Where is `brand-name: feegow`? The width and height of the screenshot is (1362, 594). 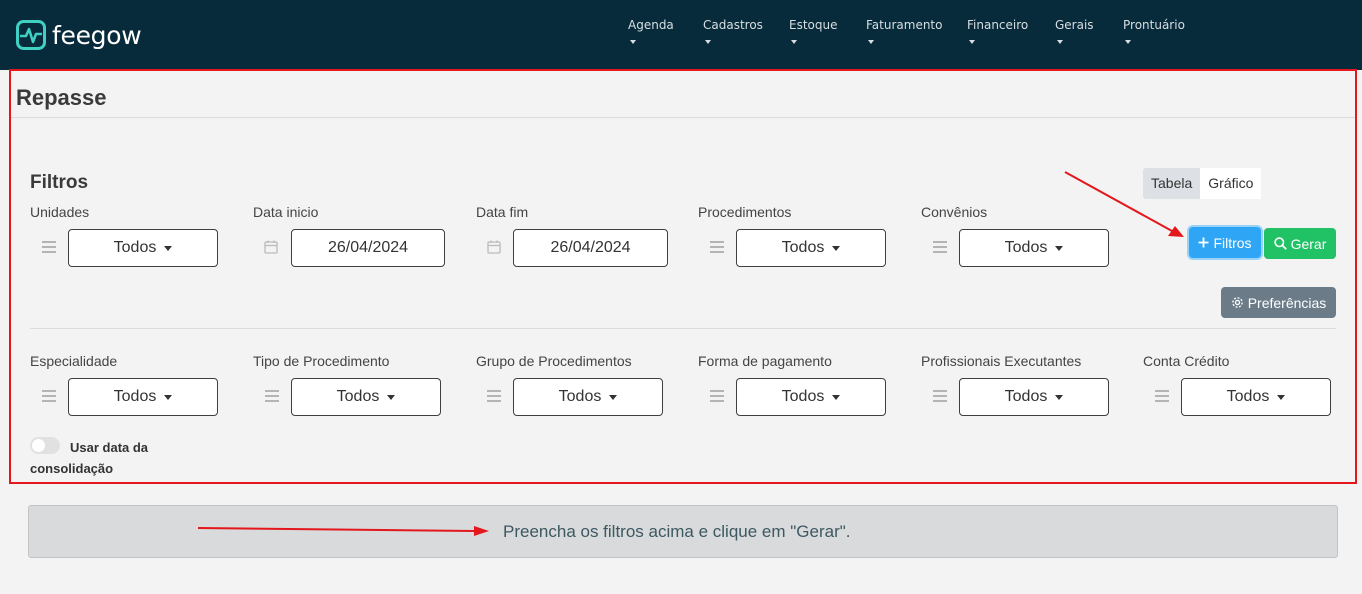 brand-name: feegow is located at coordinates (97, 35).